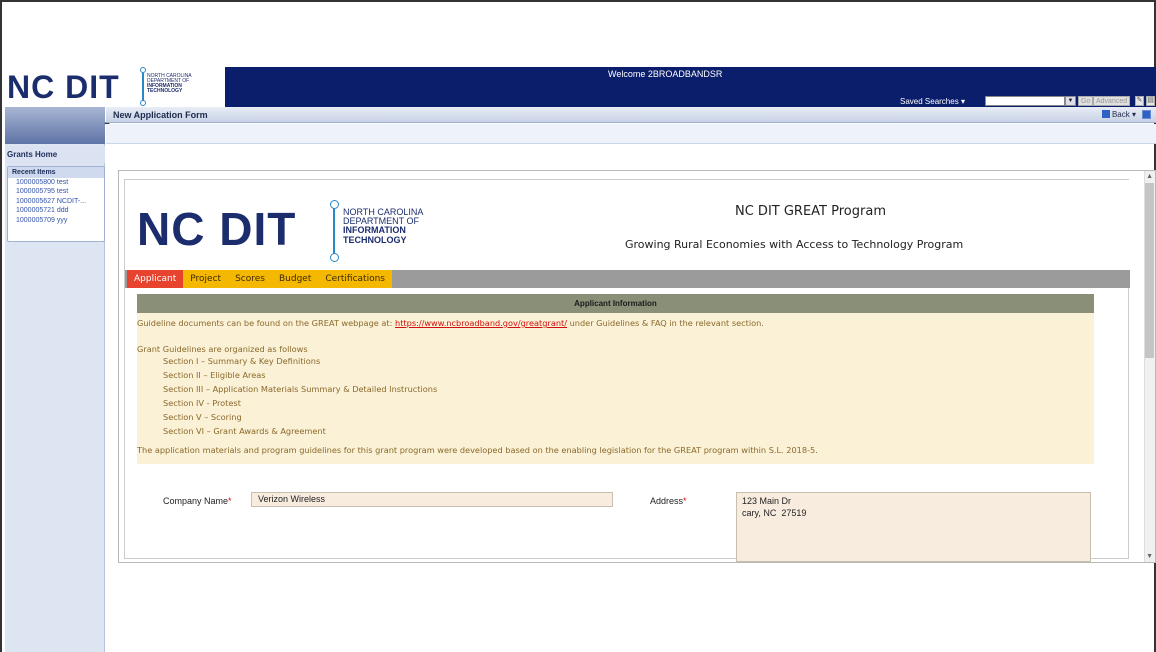 The width and height of the screenshot is (1156, 652). I want to click on scrollbar: ▲ ▼, so click(1149, 366).